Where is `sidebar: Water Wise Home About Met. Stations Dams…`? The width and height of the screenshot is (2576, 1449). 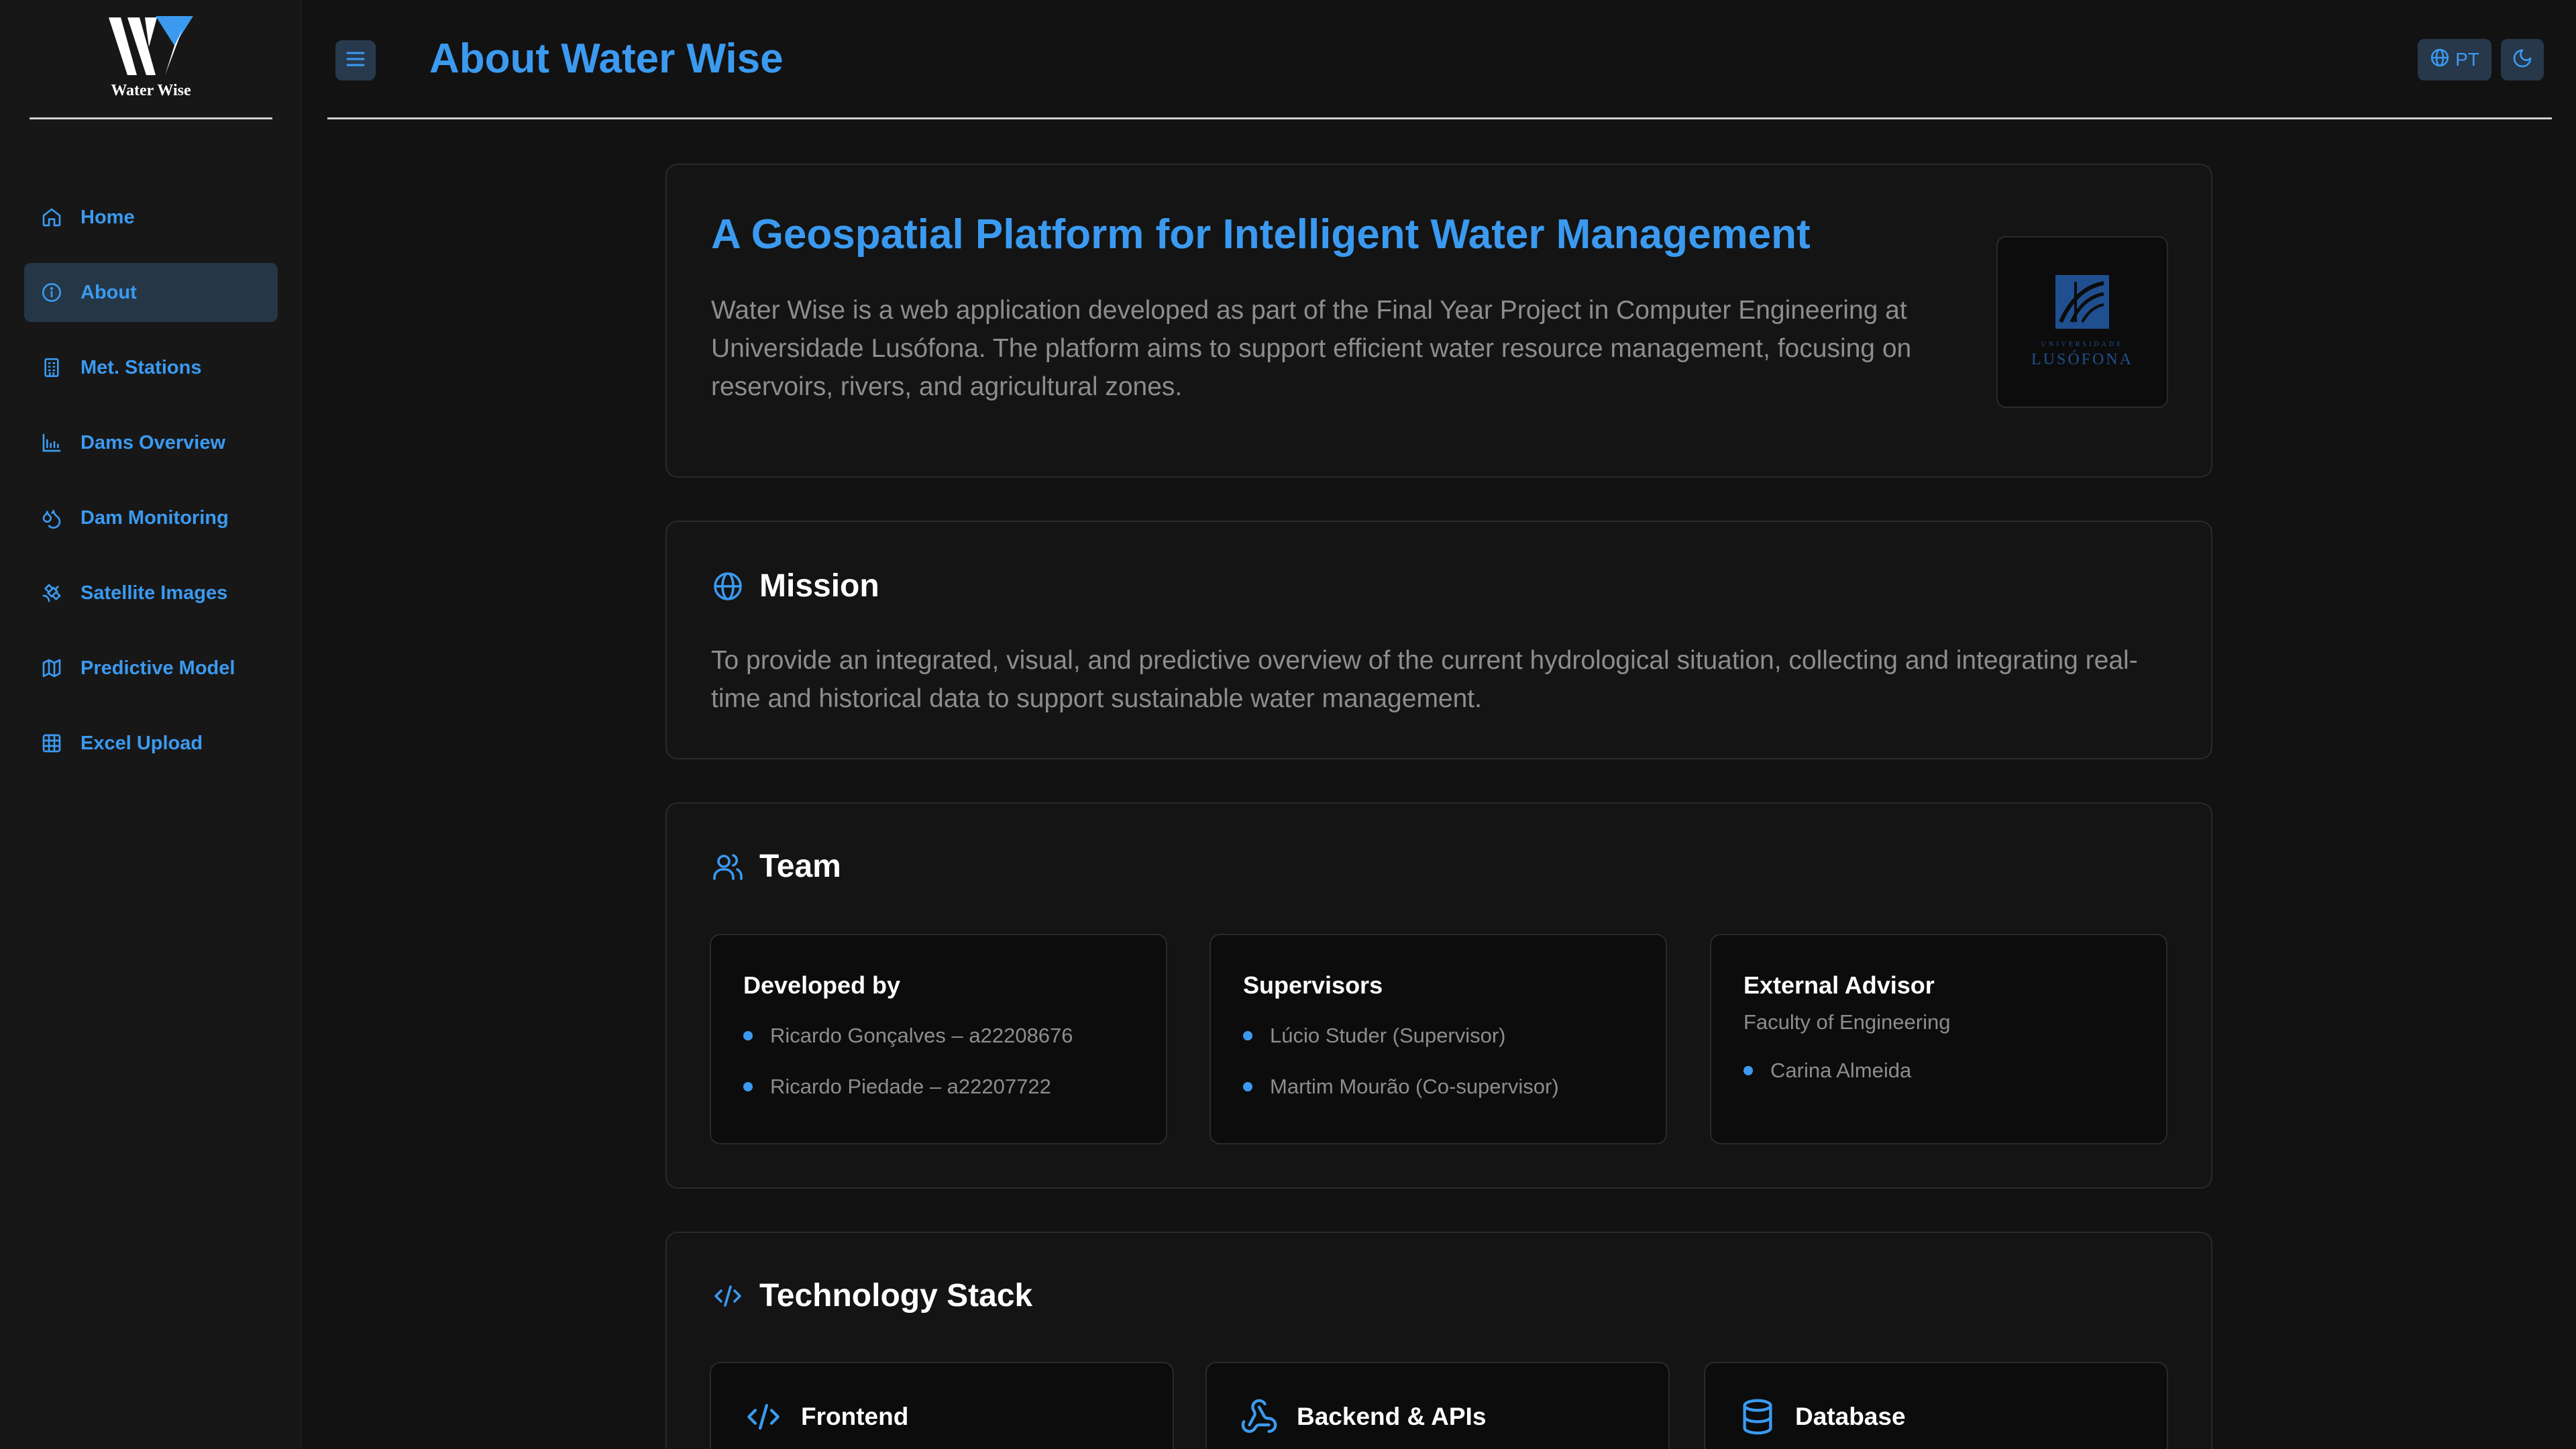
sidebar: Water Wise Home About Met. Stations Dams… is located at coordinates (151, 724).